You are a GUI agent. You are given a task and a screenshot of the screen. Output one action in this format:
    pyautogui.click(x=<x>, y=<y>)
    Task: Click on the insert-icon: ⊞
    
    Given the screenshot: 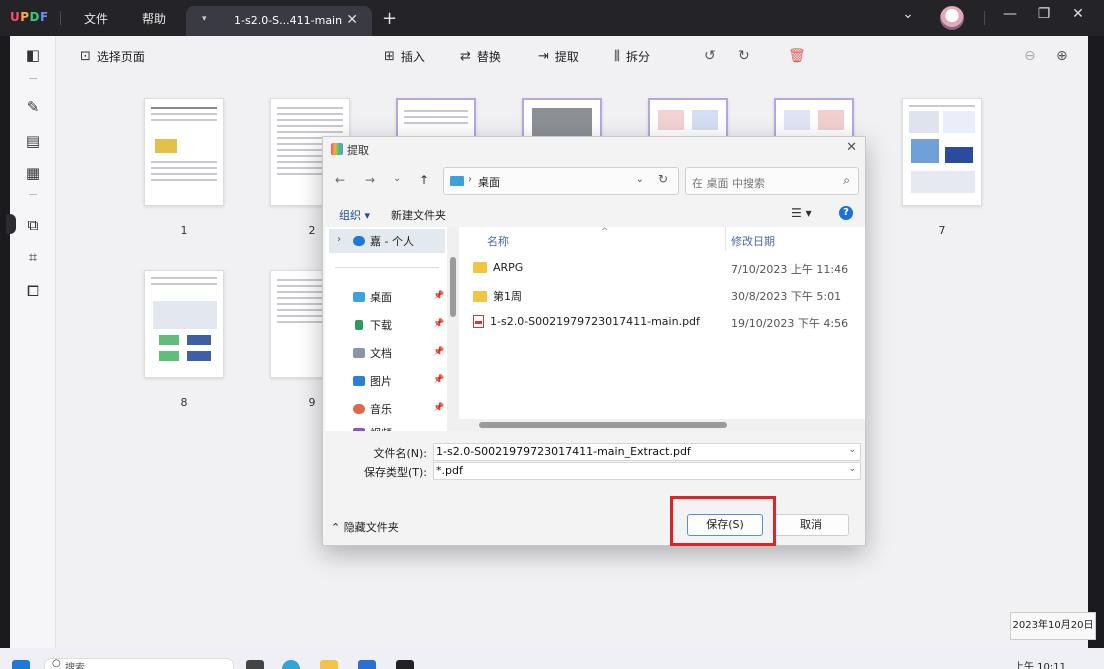 What is the action you would take?
    pyautogui.click(x=389, y=56)
    